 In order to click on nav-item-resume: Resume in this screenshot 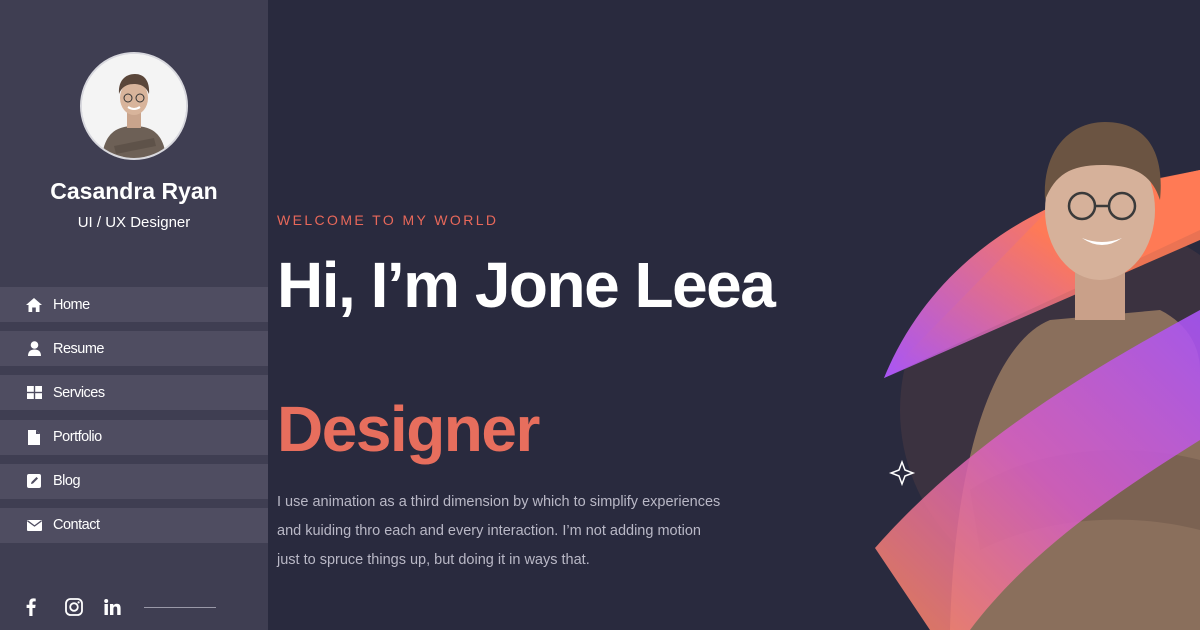, I will do `click(134, 349)`.